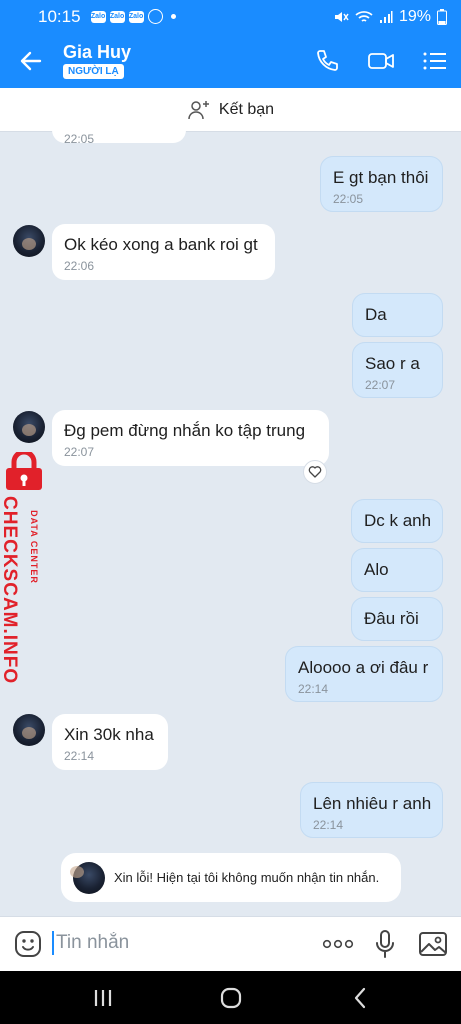 The image size is (461, 1024). I want to click on message-text: Sao r a, so click(392, 363).